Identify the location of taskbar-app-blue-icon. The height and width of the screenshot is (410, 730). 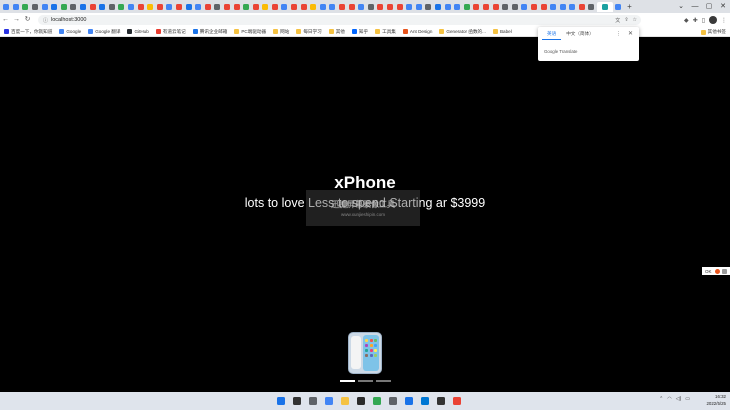
(409, 401).